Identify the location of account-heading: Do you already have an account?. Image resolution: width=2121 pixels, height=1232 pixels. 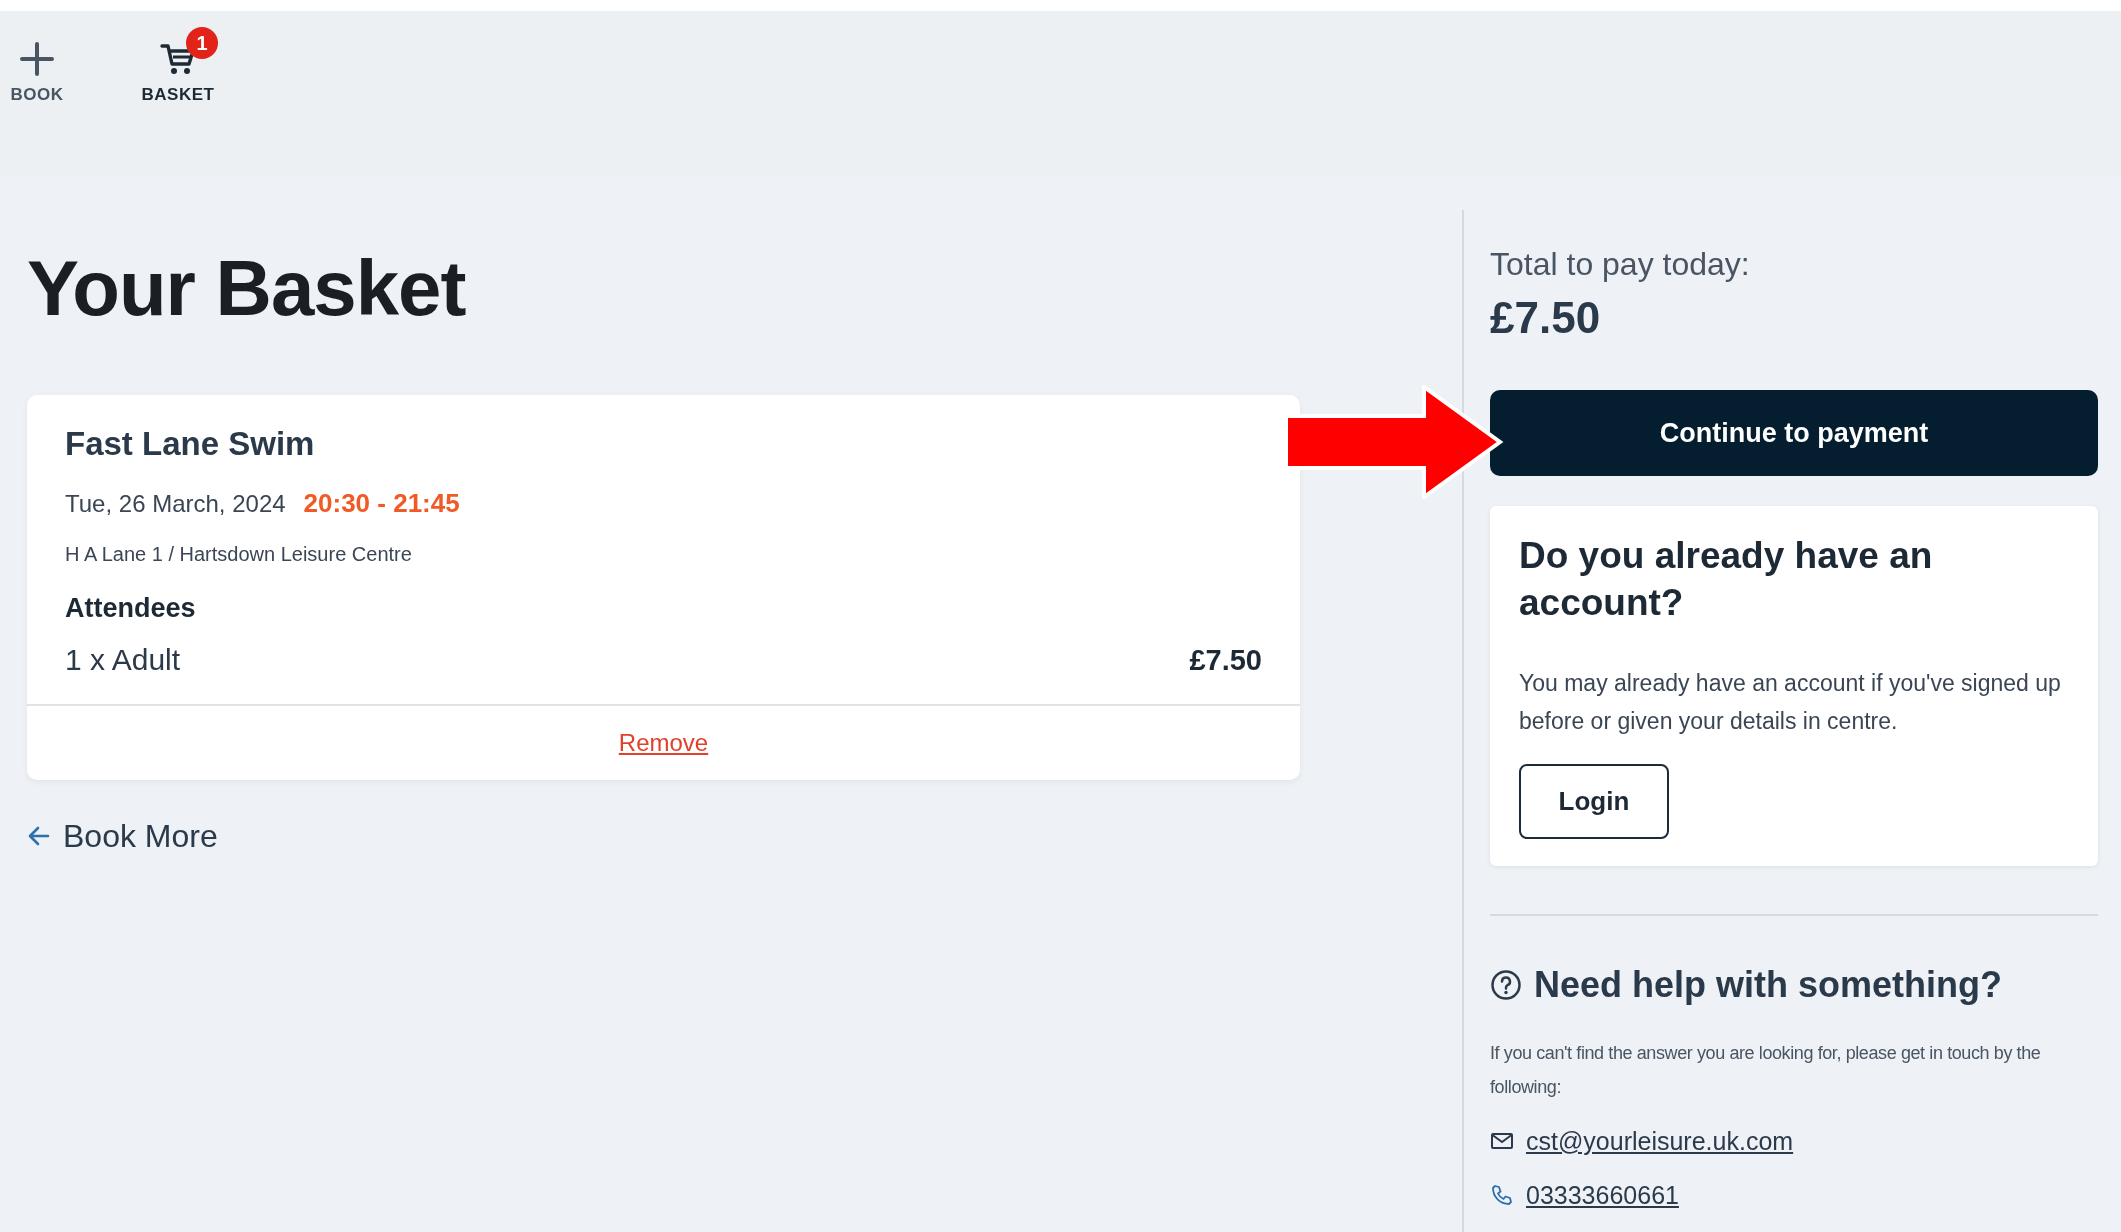
(1726, 579).